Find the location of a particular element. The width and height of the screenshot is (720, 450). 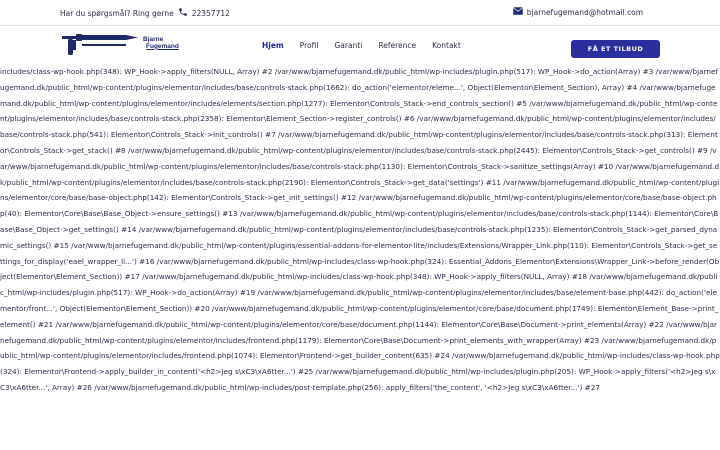

phone-icon is located at coordinates (183, 13).